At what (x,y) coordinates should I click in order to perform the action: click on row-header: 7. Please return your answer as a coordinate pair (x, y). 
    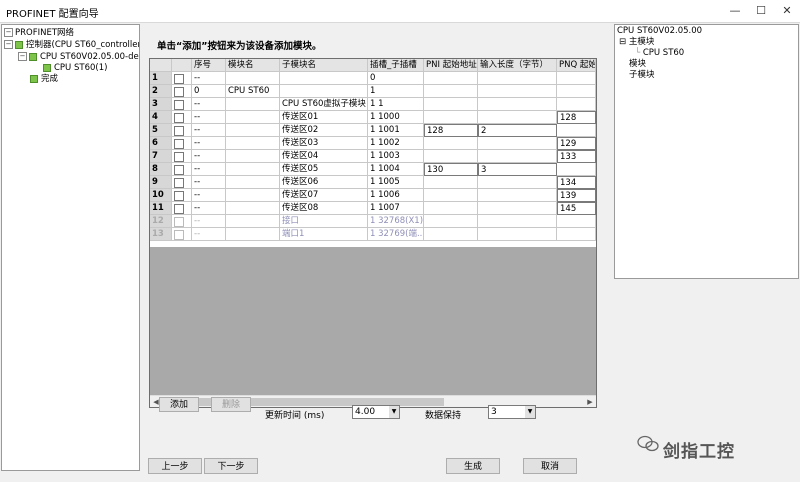
    Looking at the image, I should click on (161, 156).